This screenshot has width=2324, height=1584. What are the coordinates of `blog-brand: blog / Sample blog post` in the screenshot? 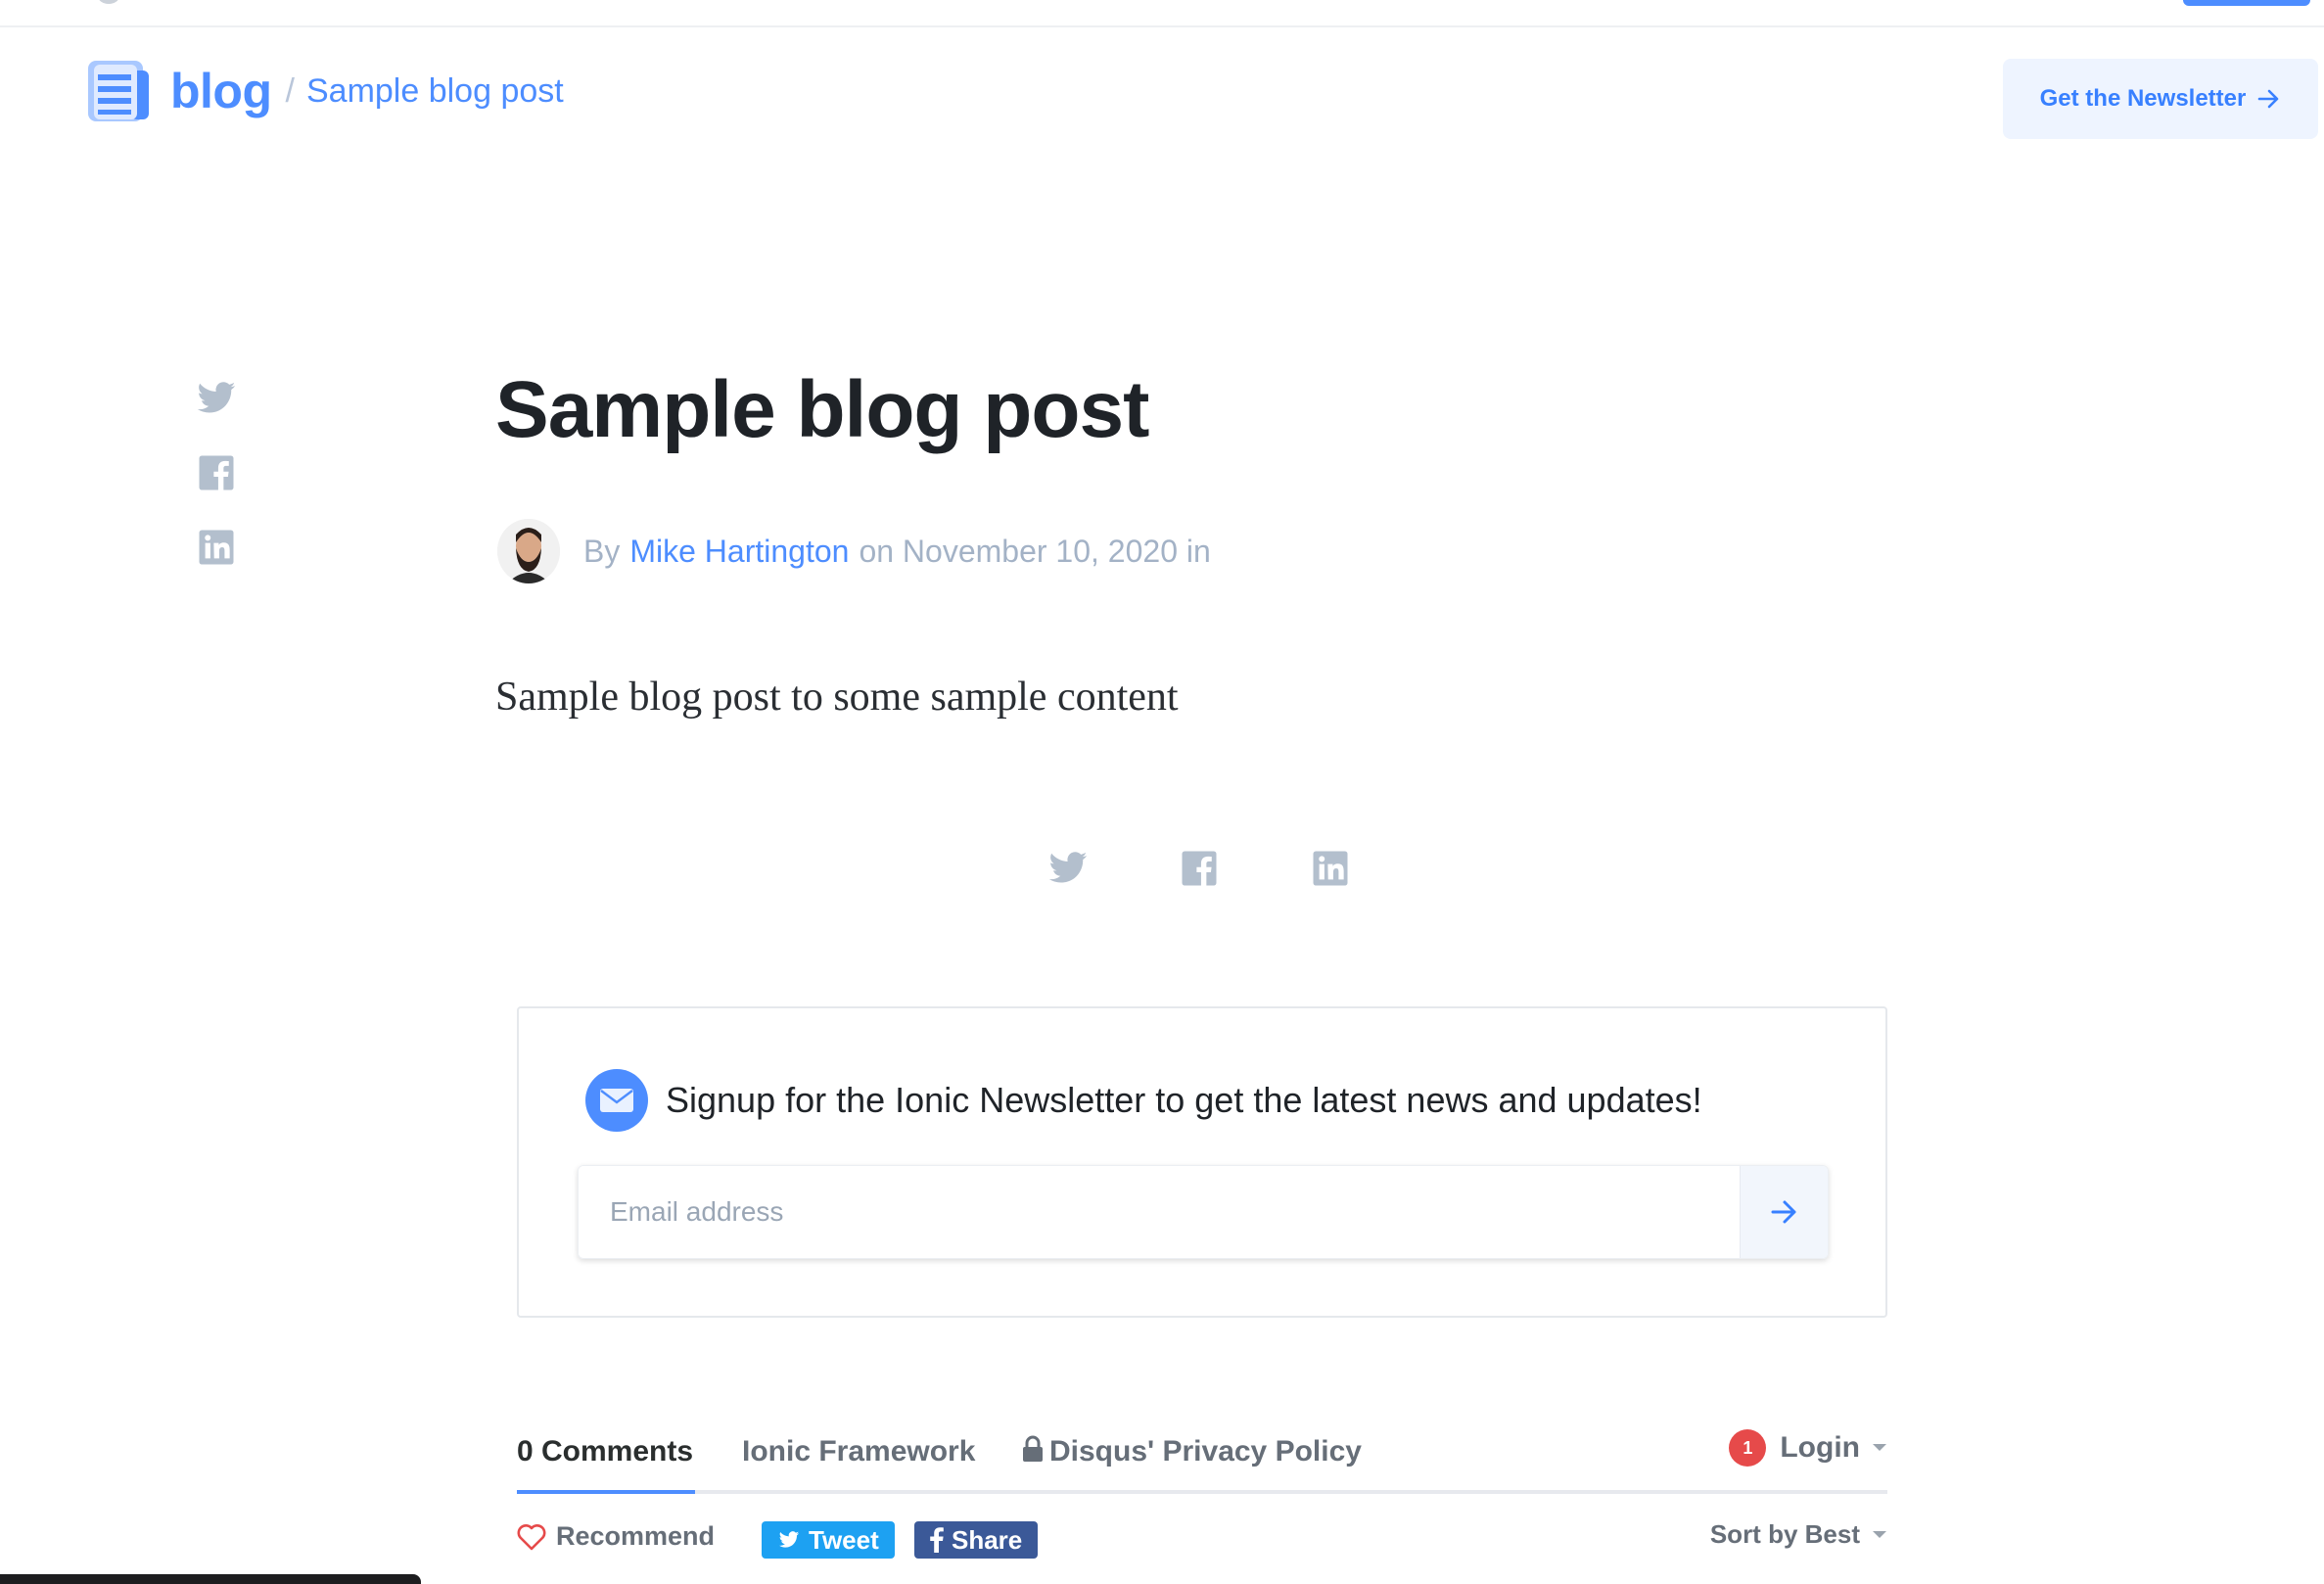 It's located at (324, 91).